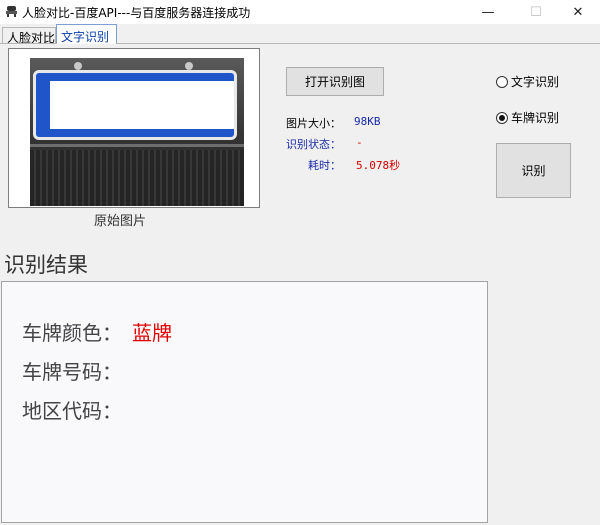 The height and width of the screenshot is (525, 600). Describe the element at coordinates (72, 333) in the screenshot. I see `plate-color-label: 车牌颜色：` at that location.